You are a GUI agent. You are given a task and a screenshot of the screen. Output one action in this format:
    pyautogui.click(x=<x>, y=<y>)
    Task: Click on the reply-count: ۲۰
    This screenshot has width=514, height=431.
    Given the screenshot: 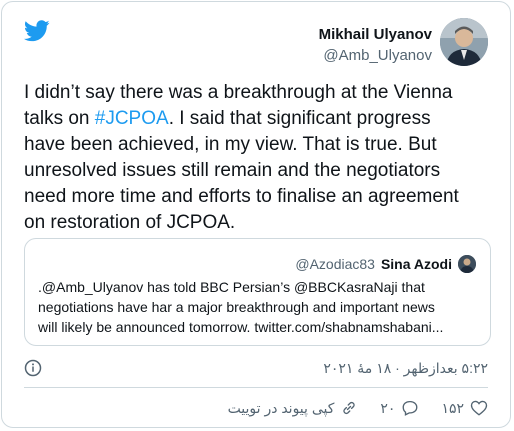 What is the action you would take?
    pyautogui.click(x=388, y=407)
    